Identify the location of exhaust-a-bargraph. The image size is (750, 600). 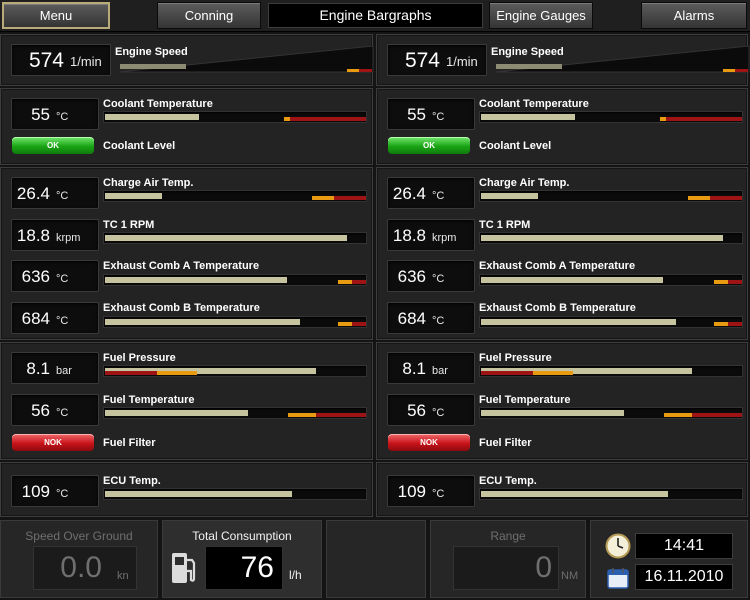
(611, 280).